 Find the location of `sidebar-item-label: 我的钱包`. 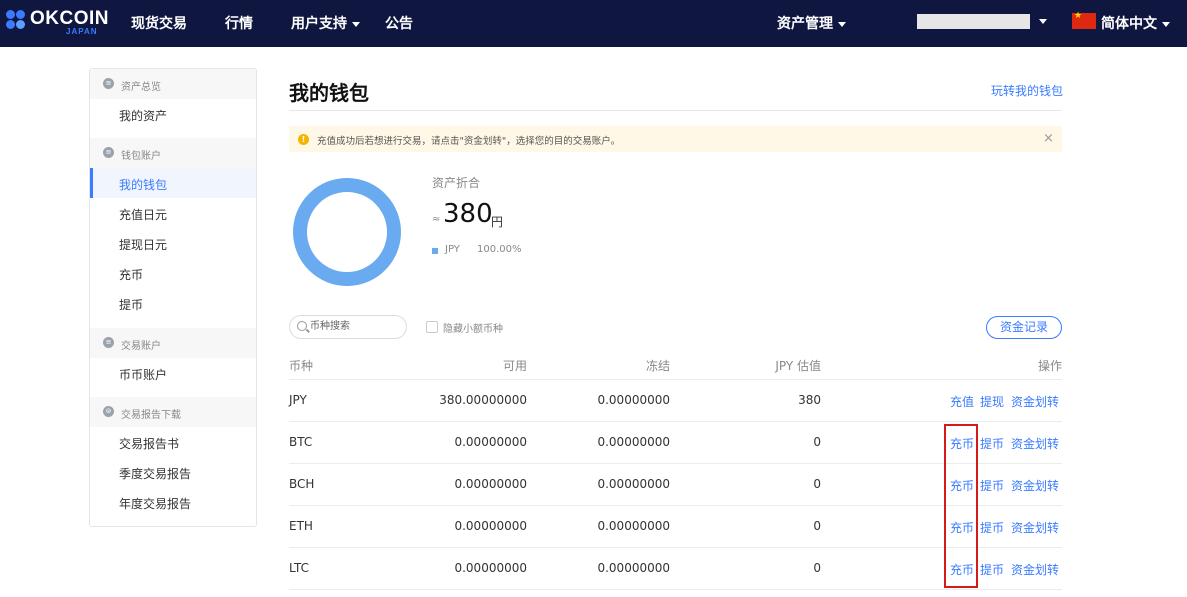

sidebar-item-label: 我的钱包 is located at coordinates (143, 185).